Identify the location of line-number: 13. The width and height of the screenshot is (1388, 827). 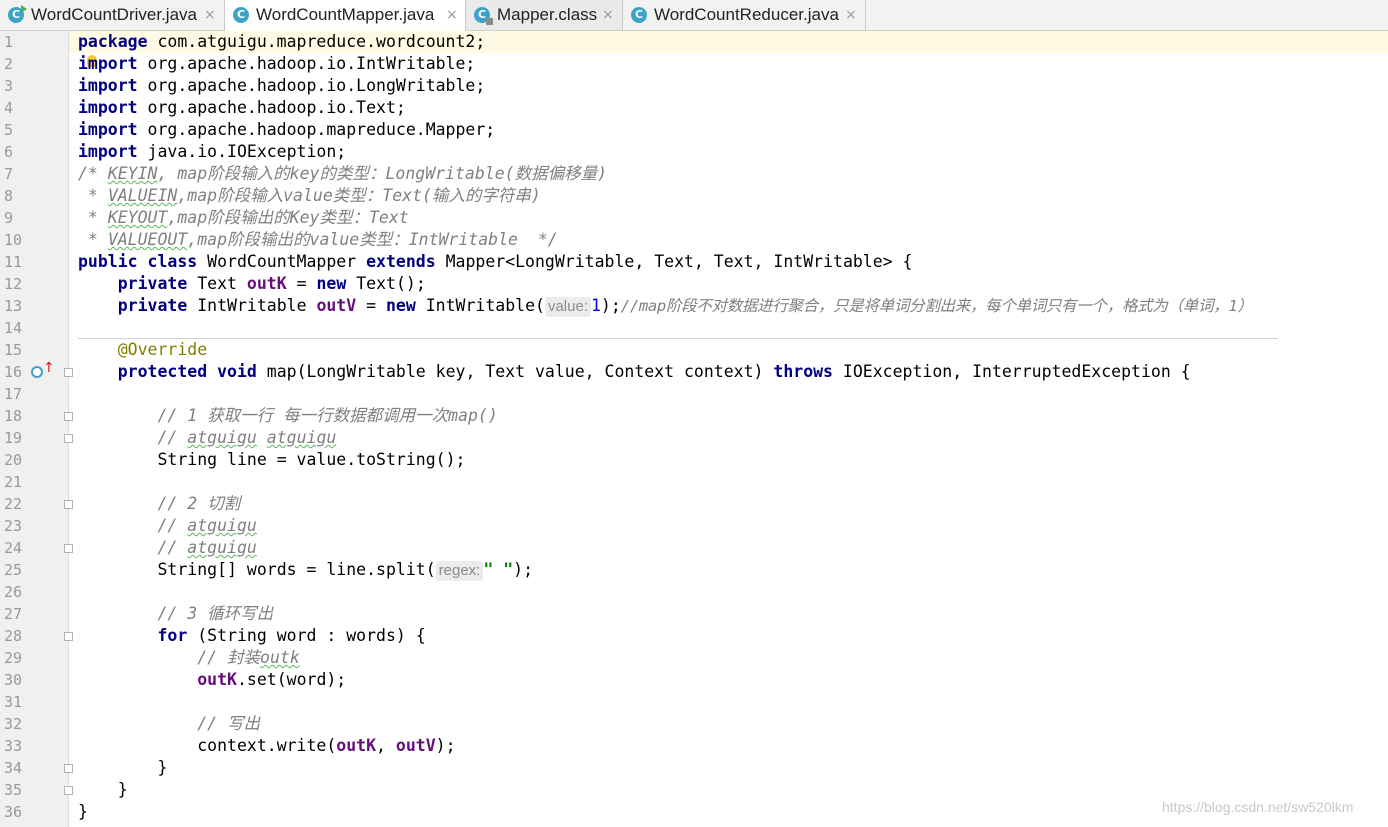
(13, 306).